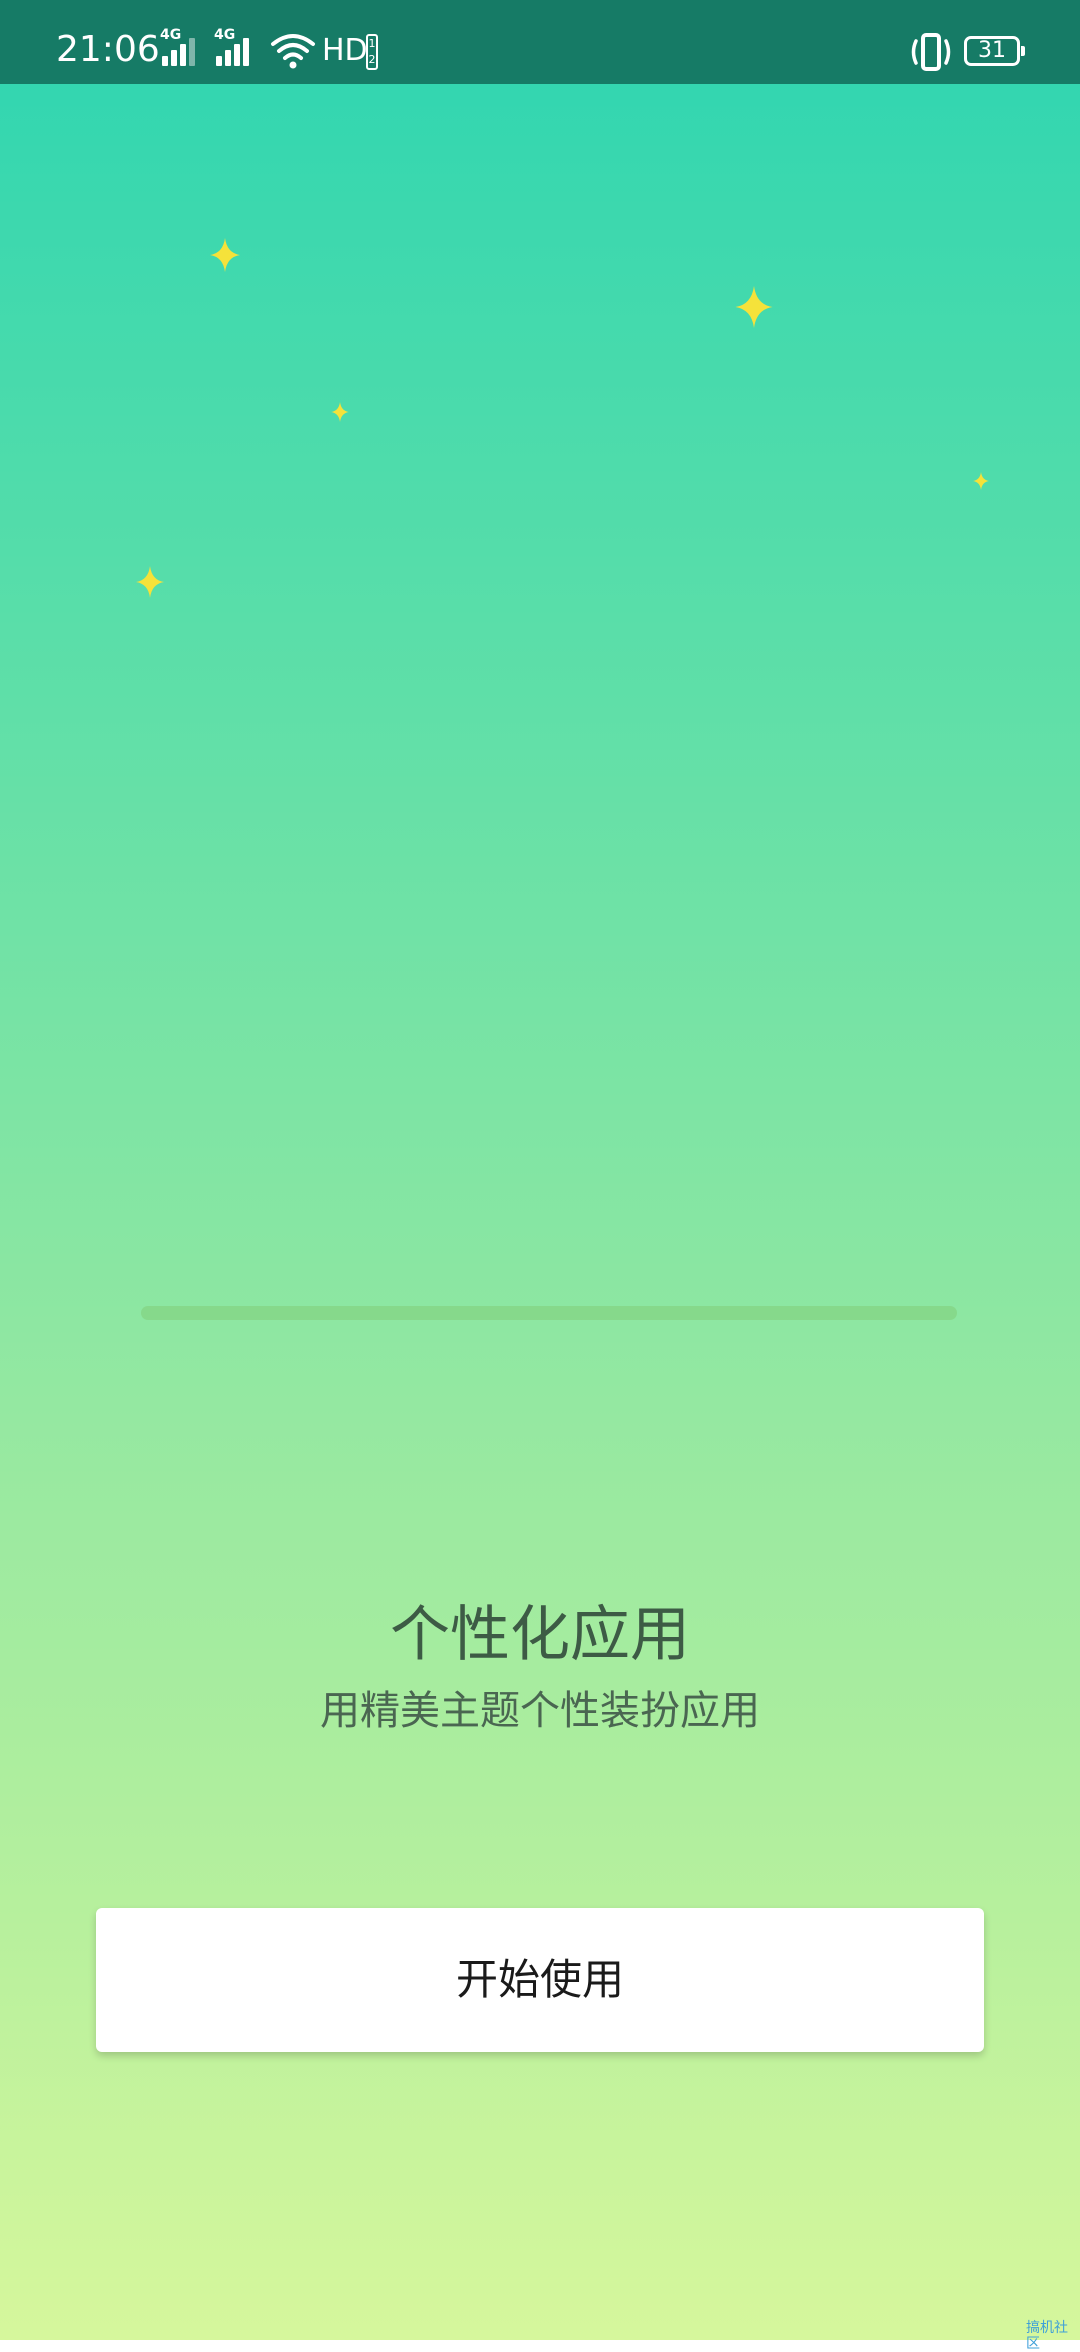 This screenshot has height=2352, width=1080. Describe the element at coordinates (540, 1635) in the screenshot. I see `page-title: 个性化应用` at that location.